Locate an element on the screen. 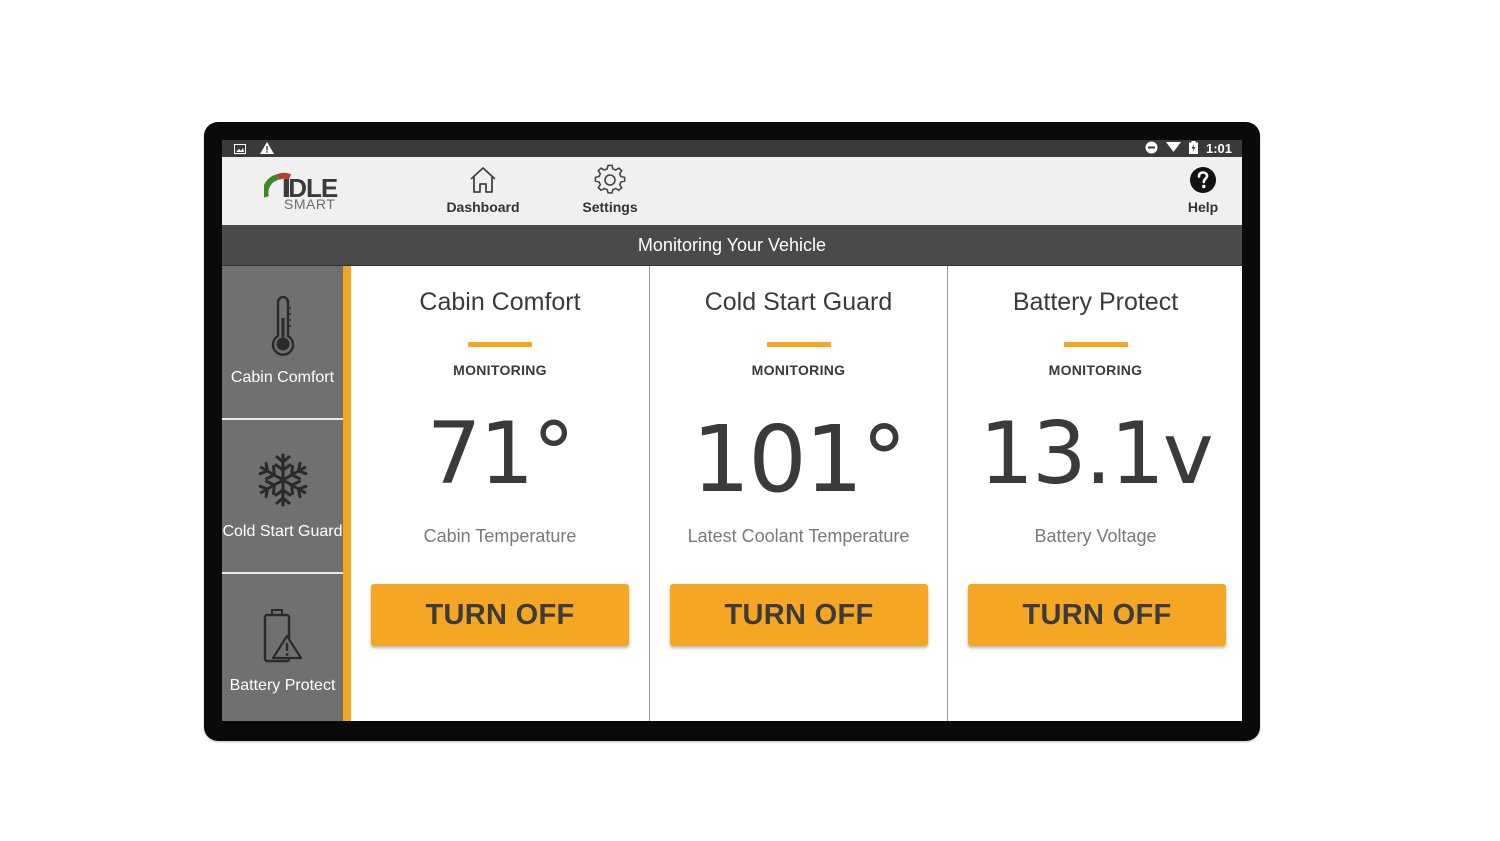 This screenshot has width=1500, height=841. battery-protect-turn-off-button: TURN OFF is located at coordinates (1097, 615).